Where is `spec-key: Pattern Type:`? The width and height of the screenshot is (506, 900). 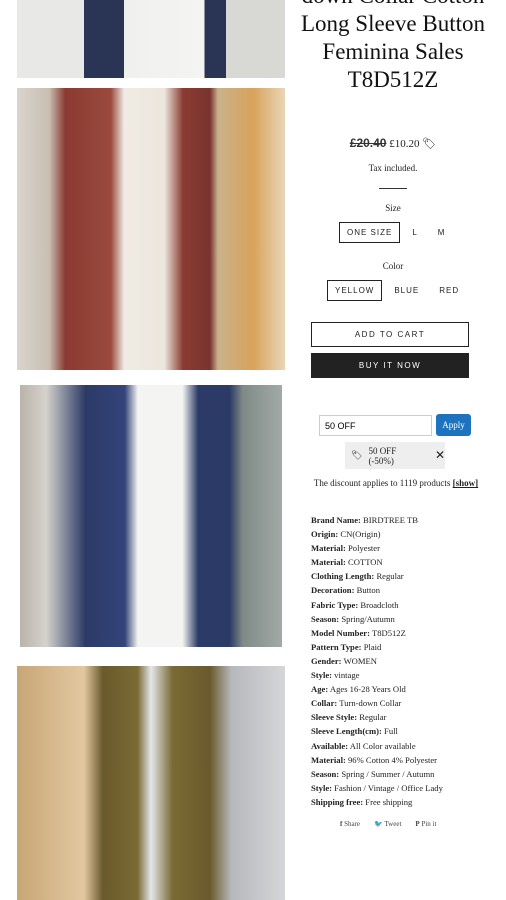 spec-key: Pattern Type: is located at coordinates (336, 646).